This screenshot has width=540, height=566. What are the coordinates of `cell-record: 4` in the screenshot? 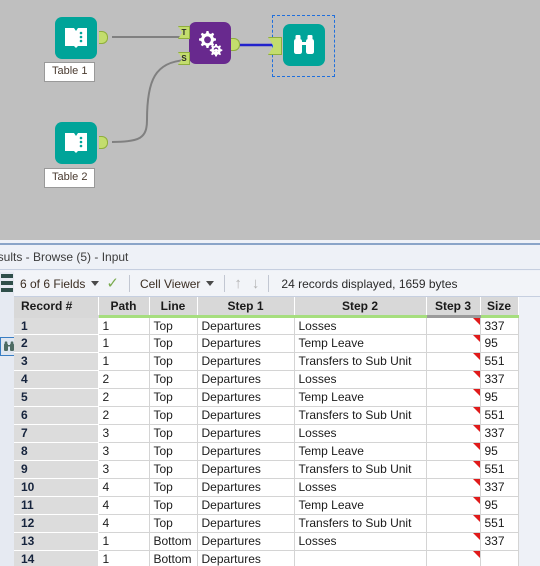 It's located at (56, 379).